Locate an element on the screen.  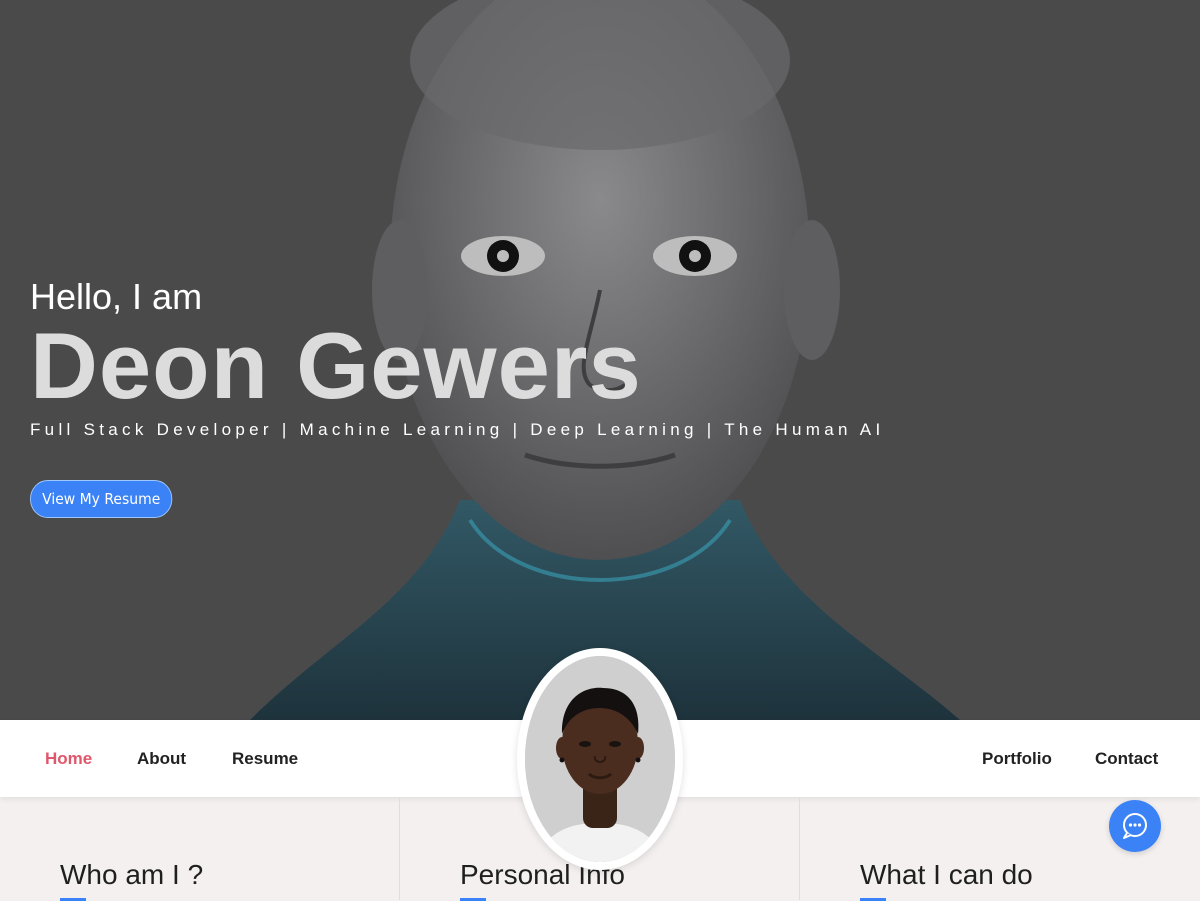
chat-bubble-icon is located at coordinates (1135, 826).